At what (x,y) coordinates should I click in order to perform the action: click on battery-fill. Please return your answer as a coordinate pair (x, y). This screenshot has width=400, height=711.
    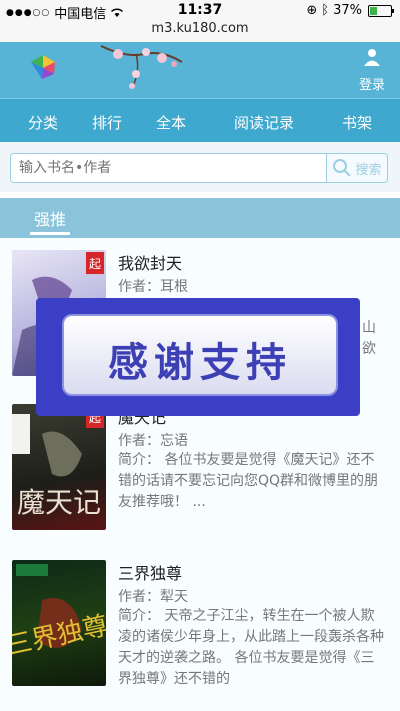
    Looking at the image, I should click on (373, 10).